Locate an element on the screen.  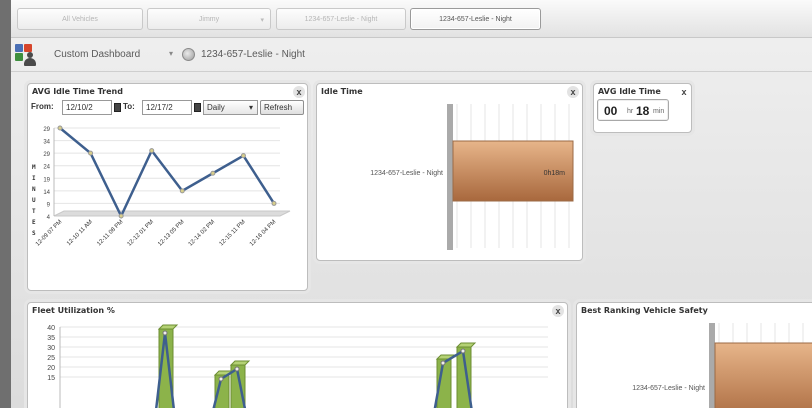
x-tick-label: 12-13 05 PM is located at coordinates (171, 233).